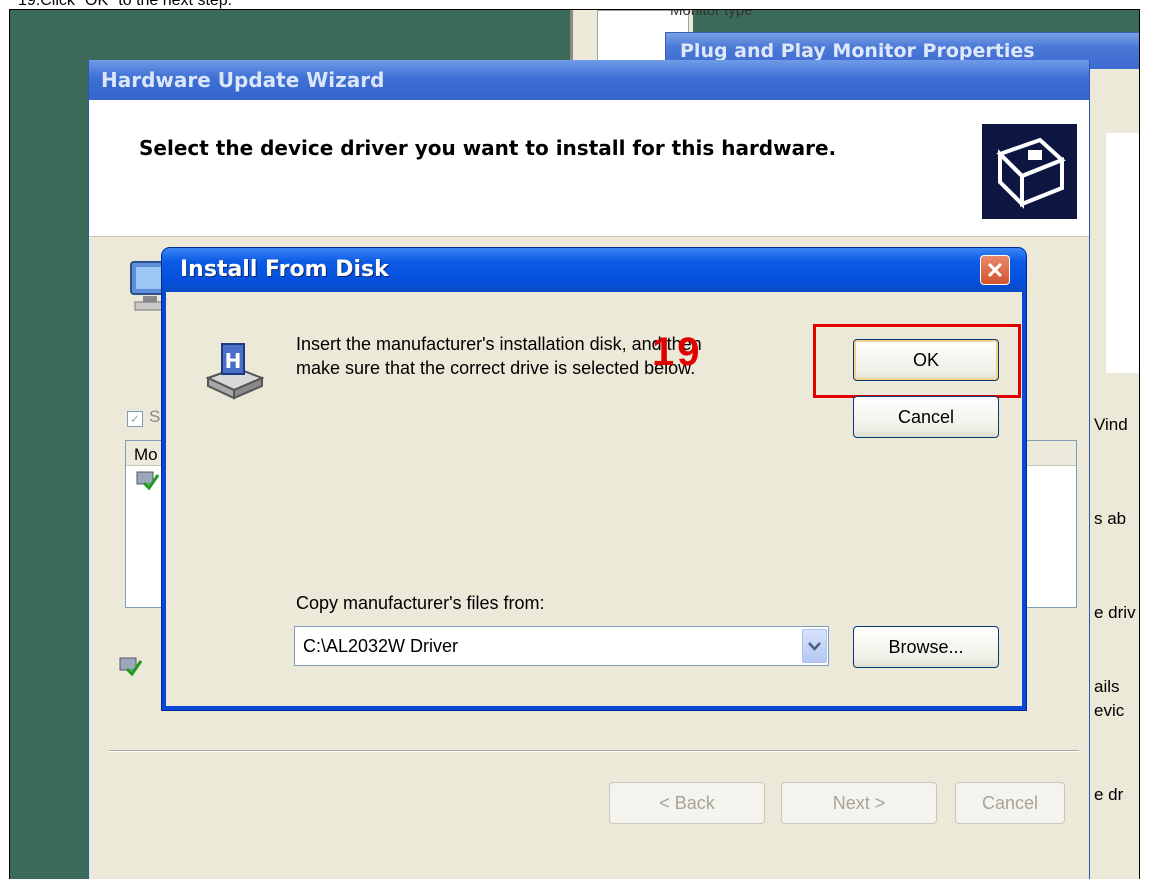 The height and width of the screenshot is (879, 1150). What do you see at coordinates (859, 803) in the screenshot?
I see `next-button: Next >` at bounding box center [859, 803].